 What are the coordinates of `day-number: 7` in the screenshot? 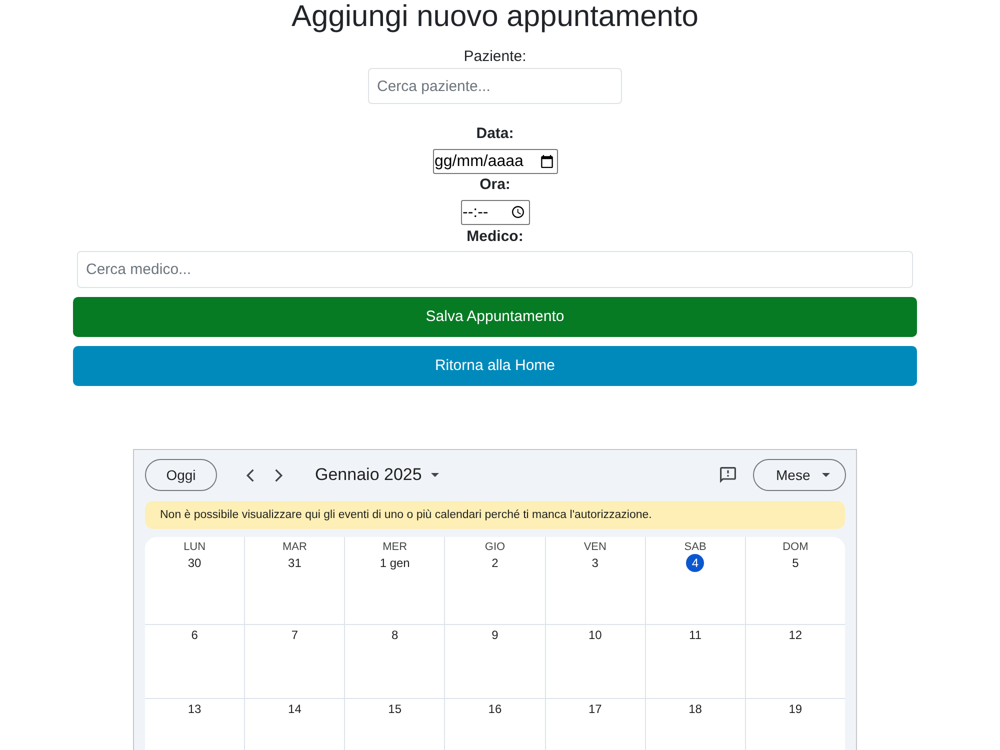 It's located at (295, 635).